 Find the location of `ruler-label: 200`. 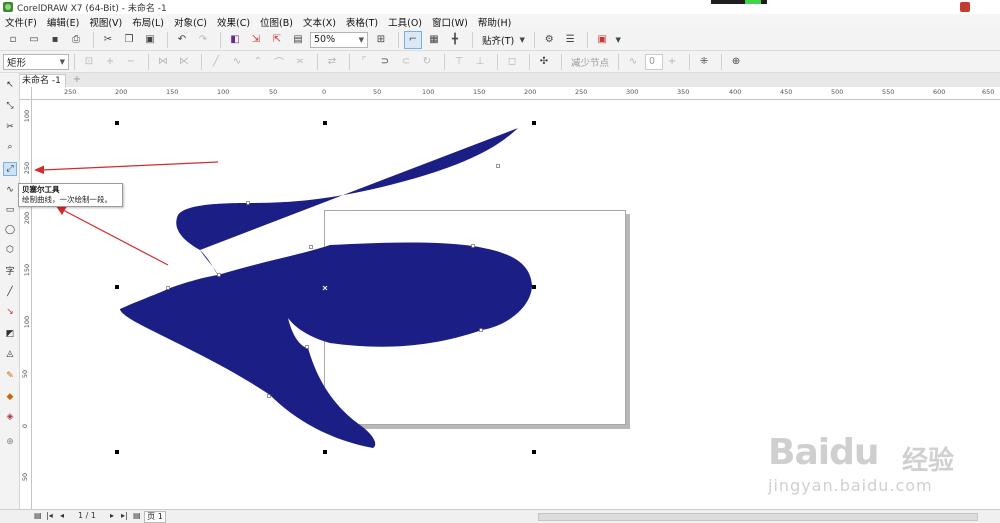

ruler-label: 200 is located at coordinates (530, 92).